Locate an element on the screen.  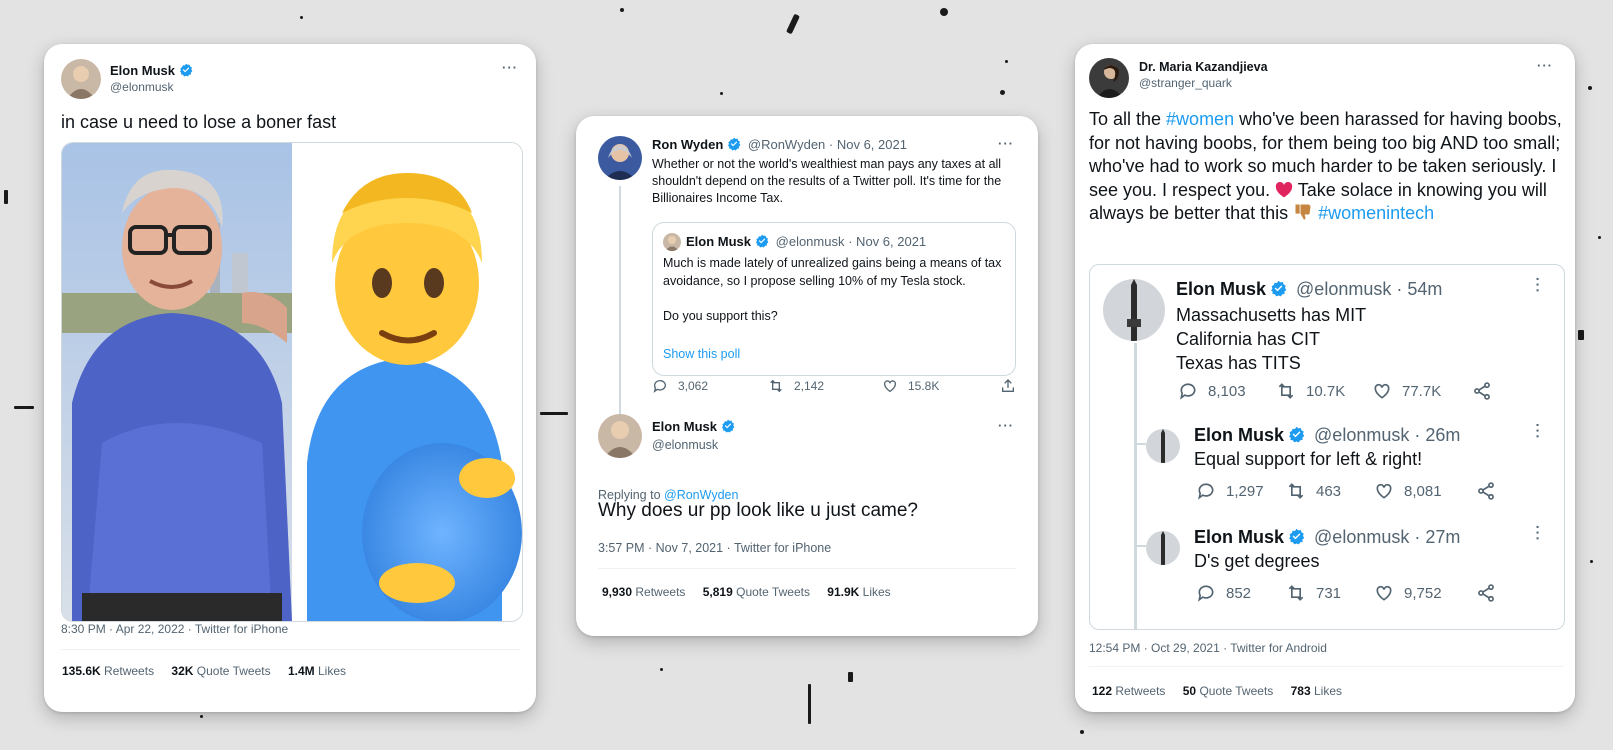
author-name: Ron Wyden @RonWyden · Nov 6, 2021 is located at coordinates (779, 144).